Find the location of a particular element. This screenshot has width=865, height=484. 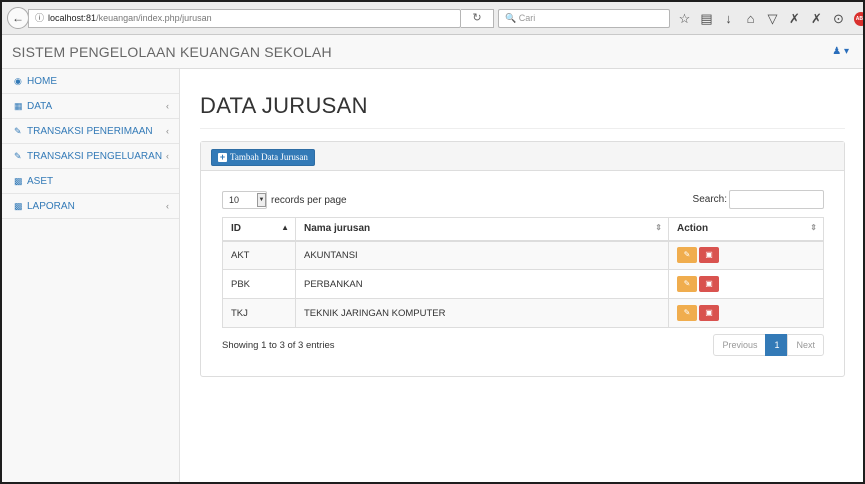

pagination-previous: Previous is located at coordinates (740, 345).